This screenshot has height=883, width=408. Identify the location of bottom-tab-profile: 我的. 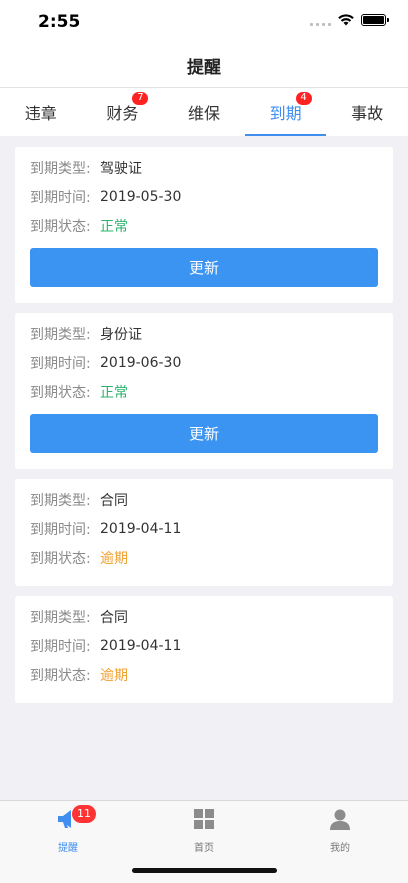
(340, 830).